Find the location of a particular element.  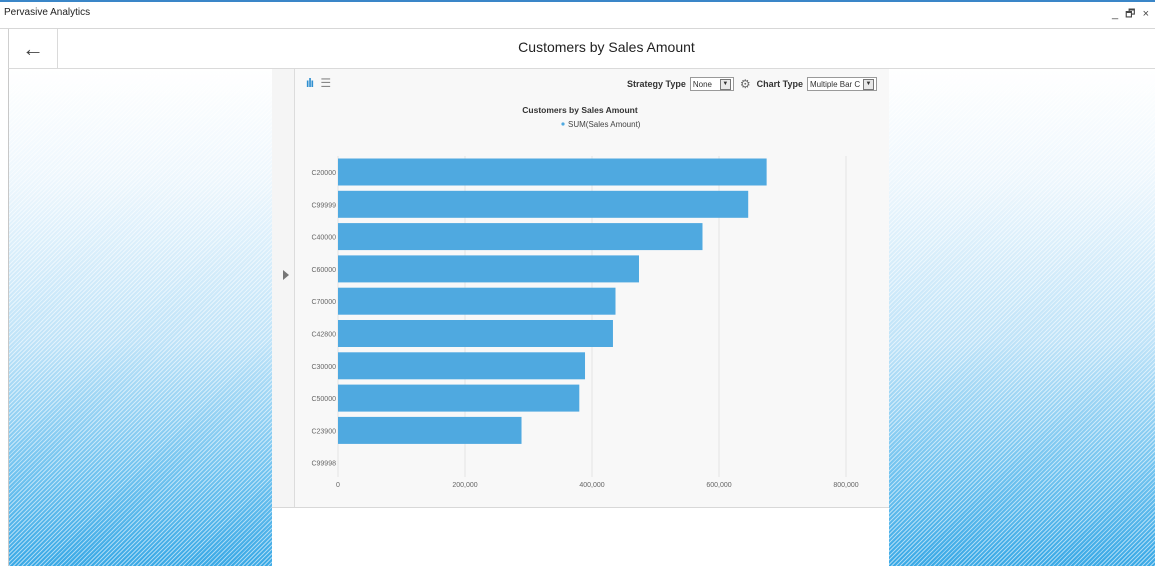

y-tick-label: C20000 is located at coordinates (323, 173).